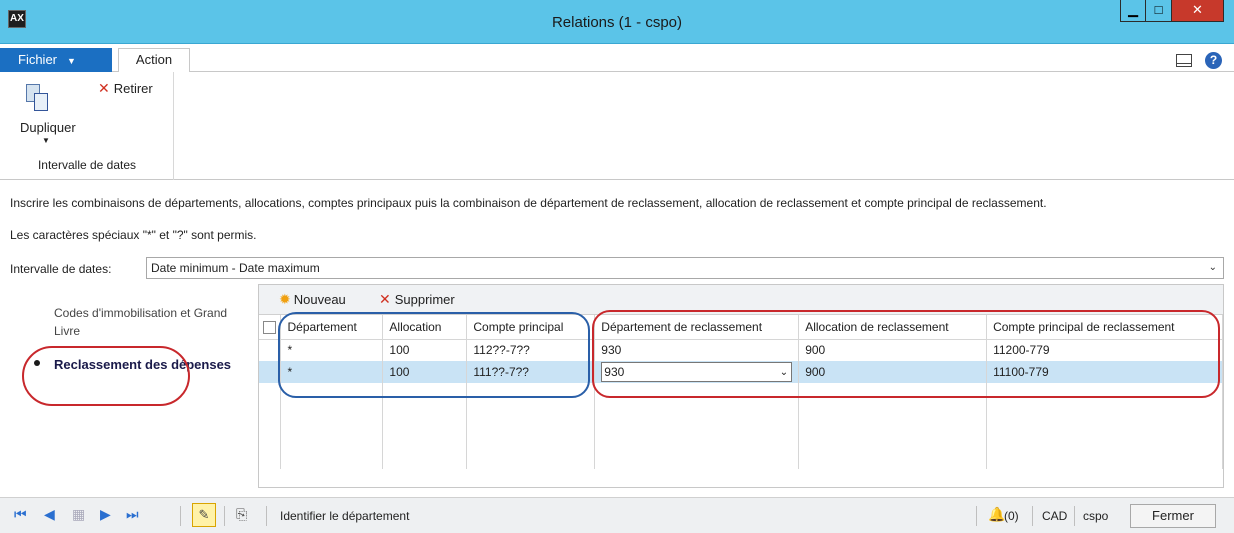  Describe the element at coordinates (1184, 60) in the screenshot. I see `panel-toggle-icon` at that location.